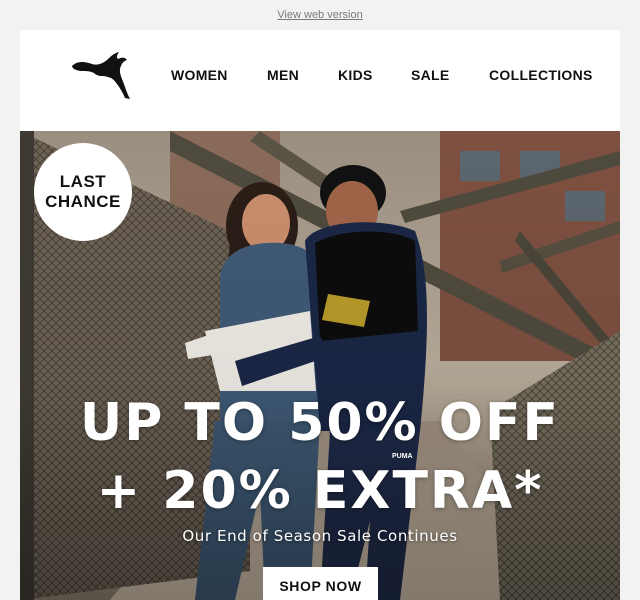 This screenshot has height=600, width=640. Describe the element at coordinates (320, 423) in the screenshot. I see `headline-line-1: UP TO 50% OFF` at that location.